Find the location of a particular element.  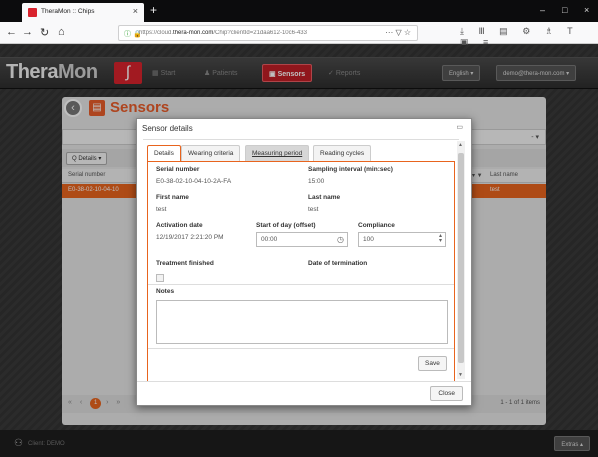

start-of-day-value: 00:00 is located at coordinates (269, 239).